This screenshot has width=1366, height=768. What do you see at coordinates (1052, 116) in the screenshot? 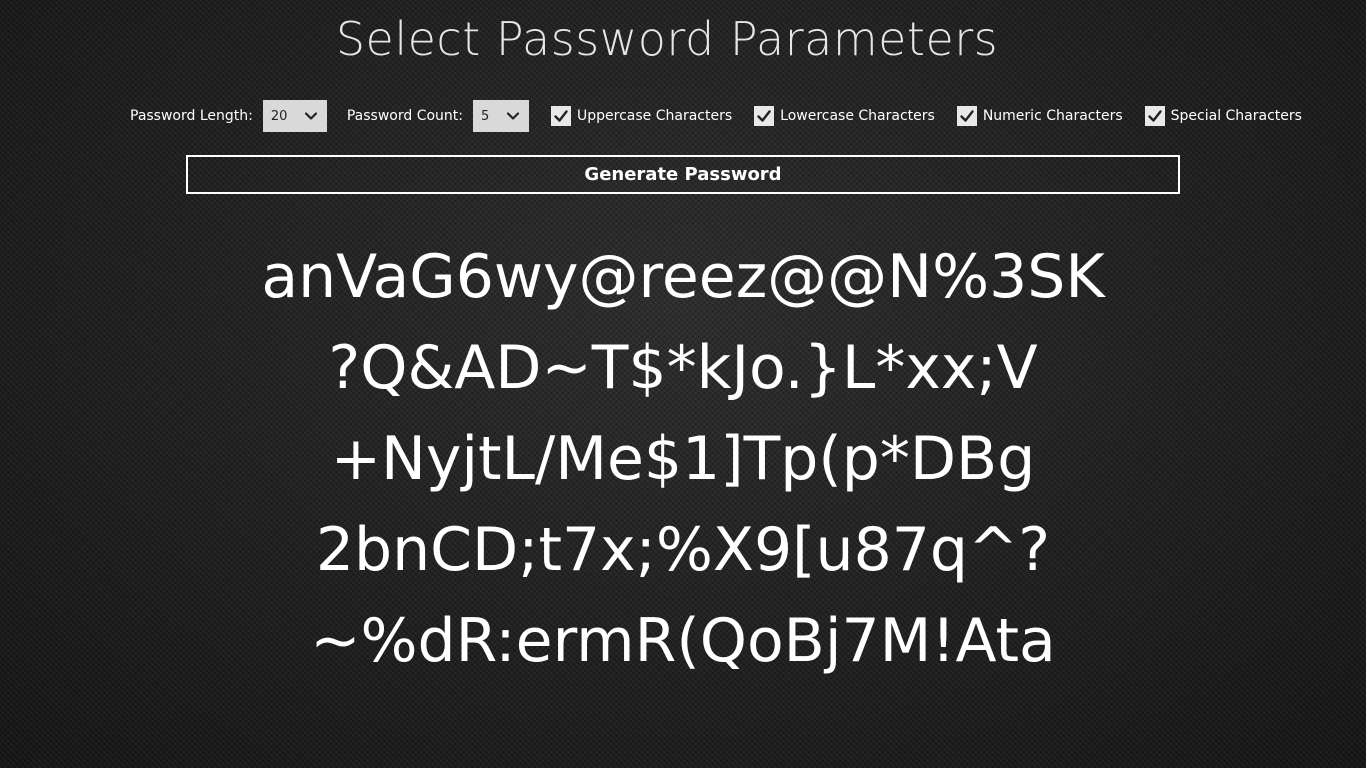
I see `numeric-label: Numeric Characters` at bounding box center [1052, 116].